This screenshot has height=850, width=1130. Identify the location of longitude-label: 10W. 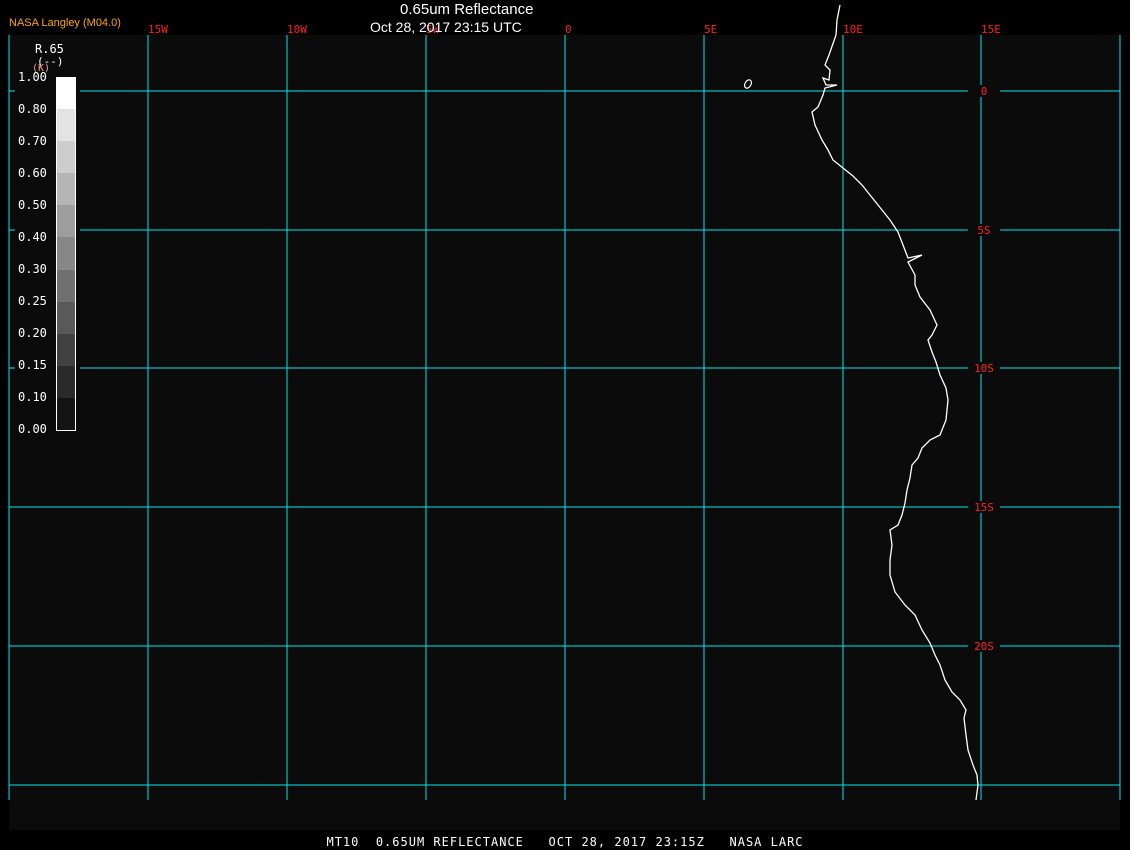
(297, 29).